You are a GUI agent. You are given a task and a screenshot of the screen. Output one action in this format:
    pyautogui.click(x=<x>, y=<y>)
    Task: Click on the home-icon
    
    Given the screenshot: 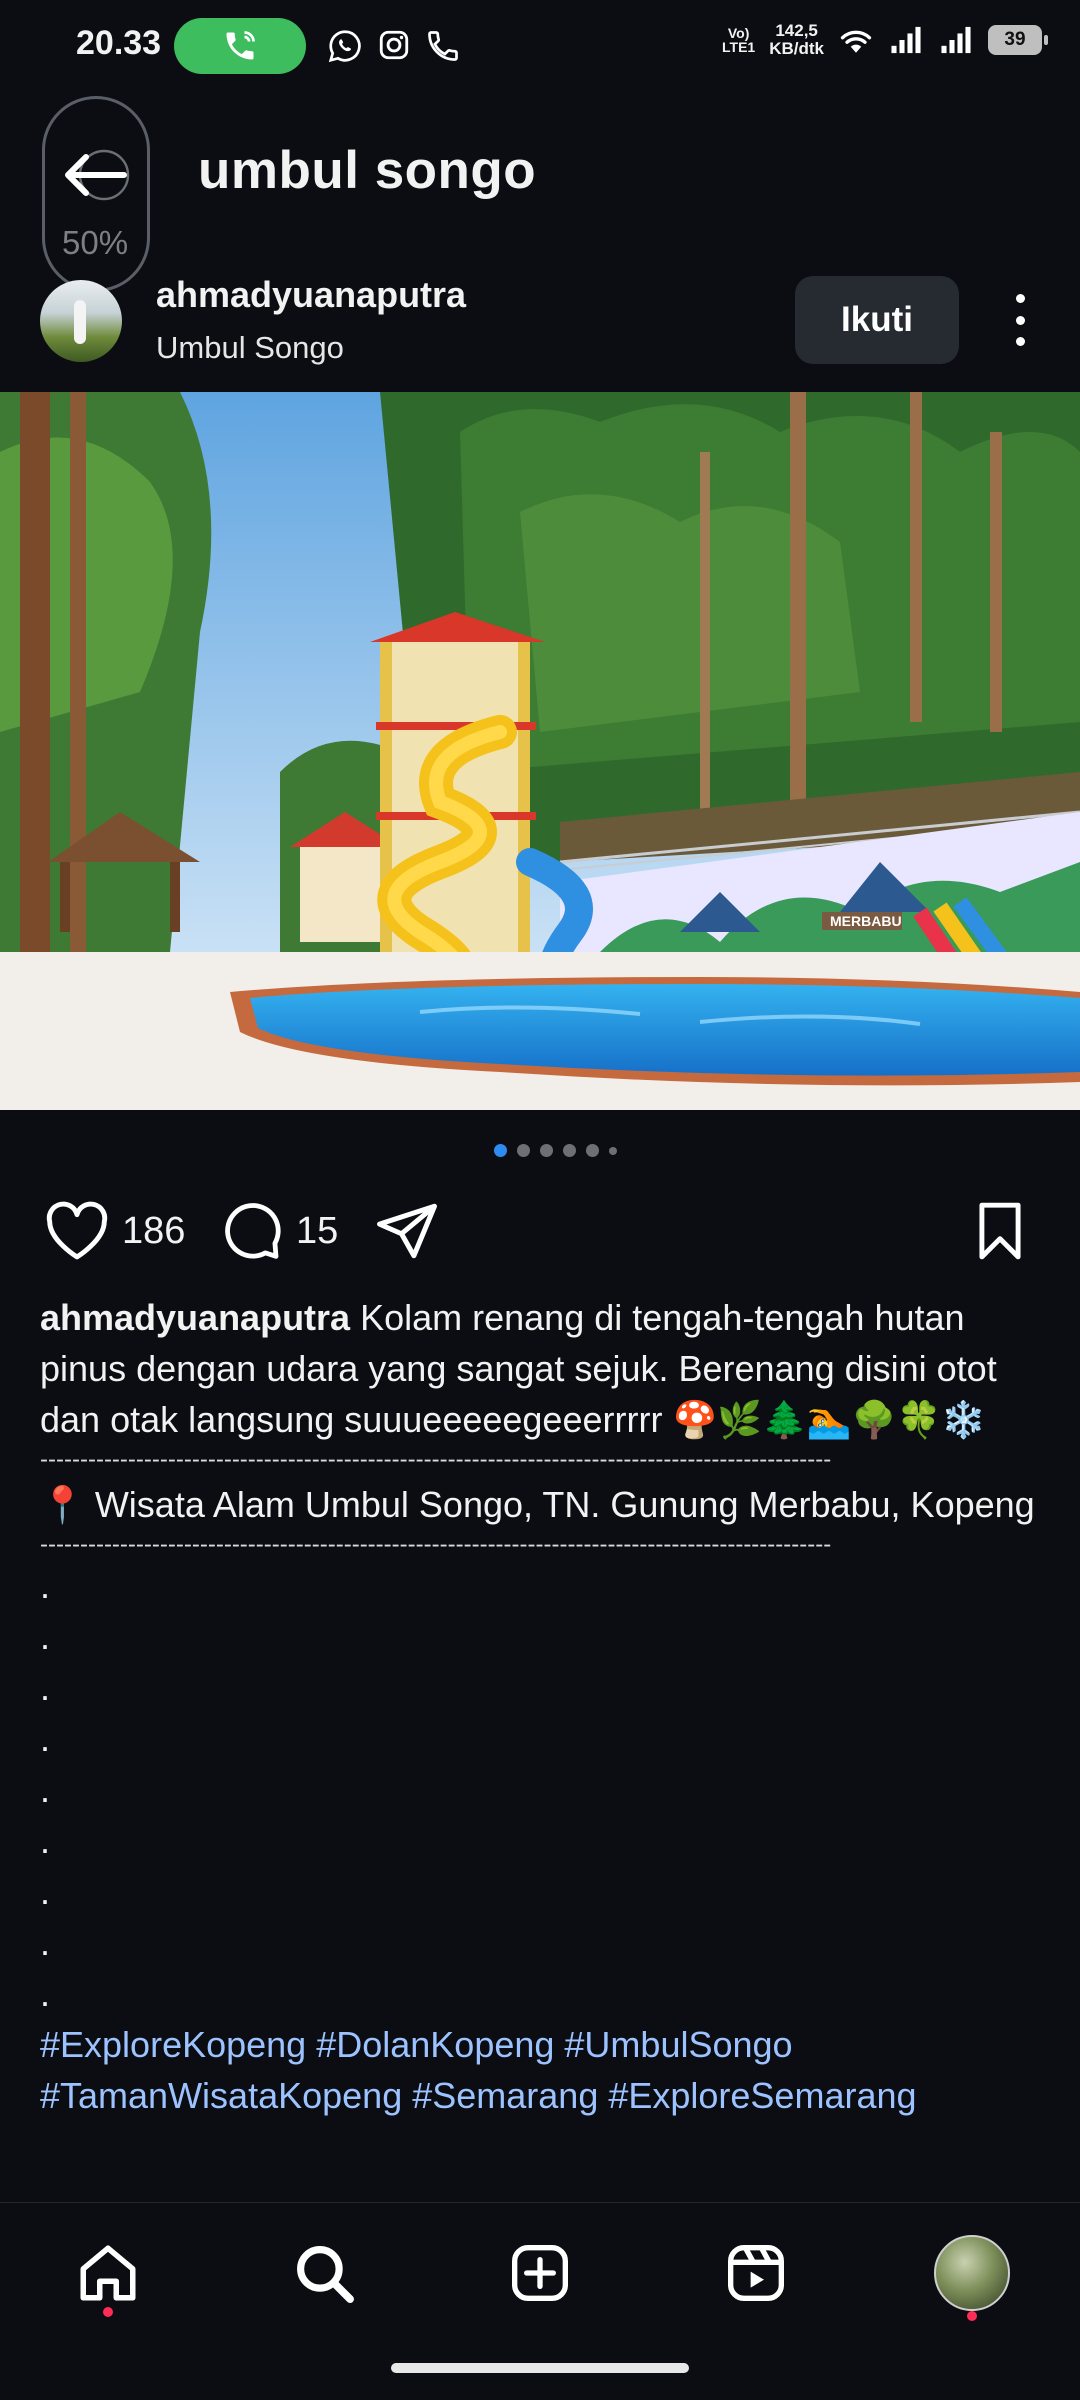 What is the action you would take?
    pyautogui.click(x=108, y=2273)
    